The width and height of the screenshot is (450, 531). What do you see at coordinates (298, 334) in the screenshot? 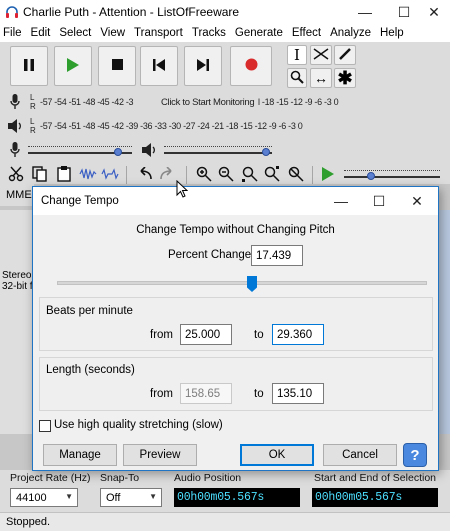
I see `bpm-to-field: 29.360` at bounding box center [298, 334].